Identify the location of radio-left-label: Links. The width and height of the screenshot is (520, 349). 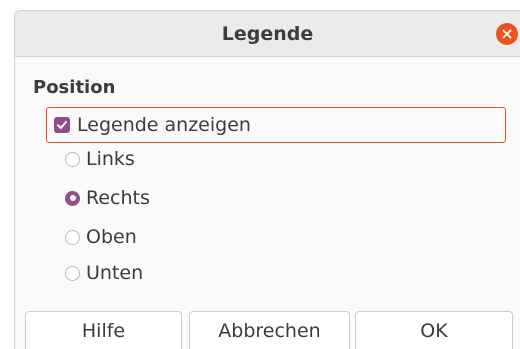
(110, 159).